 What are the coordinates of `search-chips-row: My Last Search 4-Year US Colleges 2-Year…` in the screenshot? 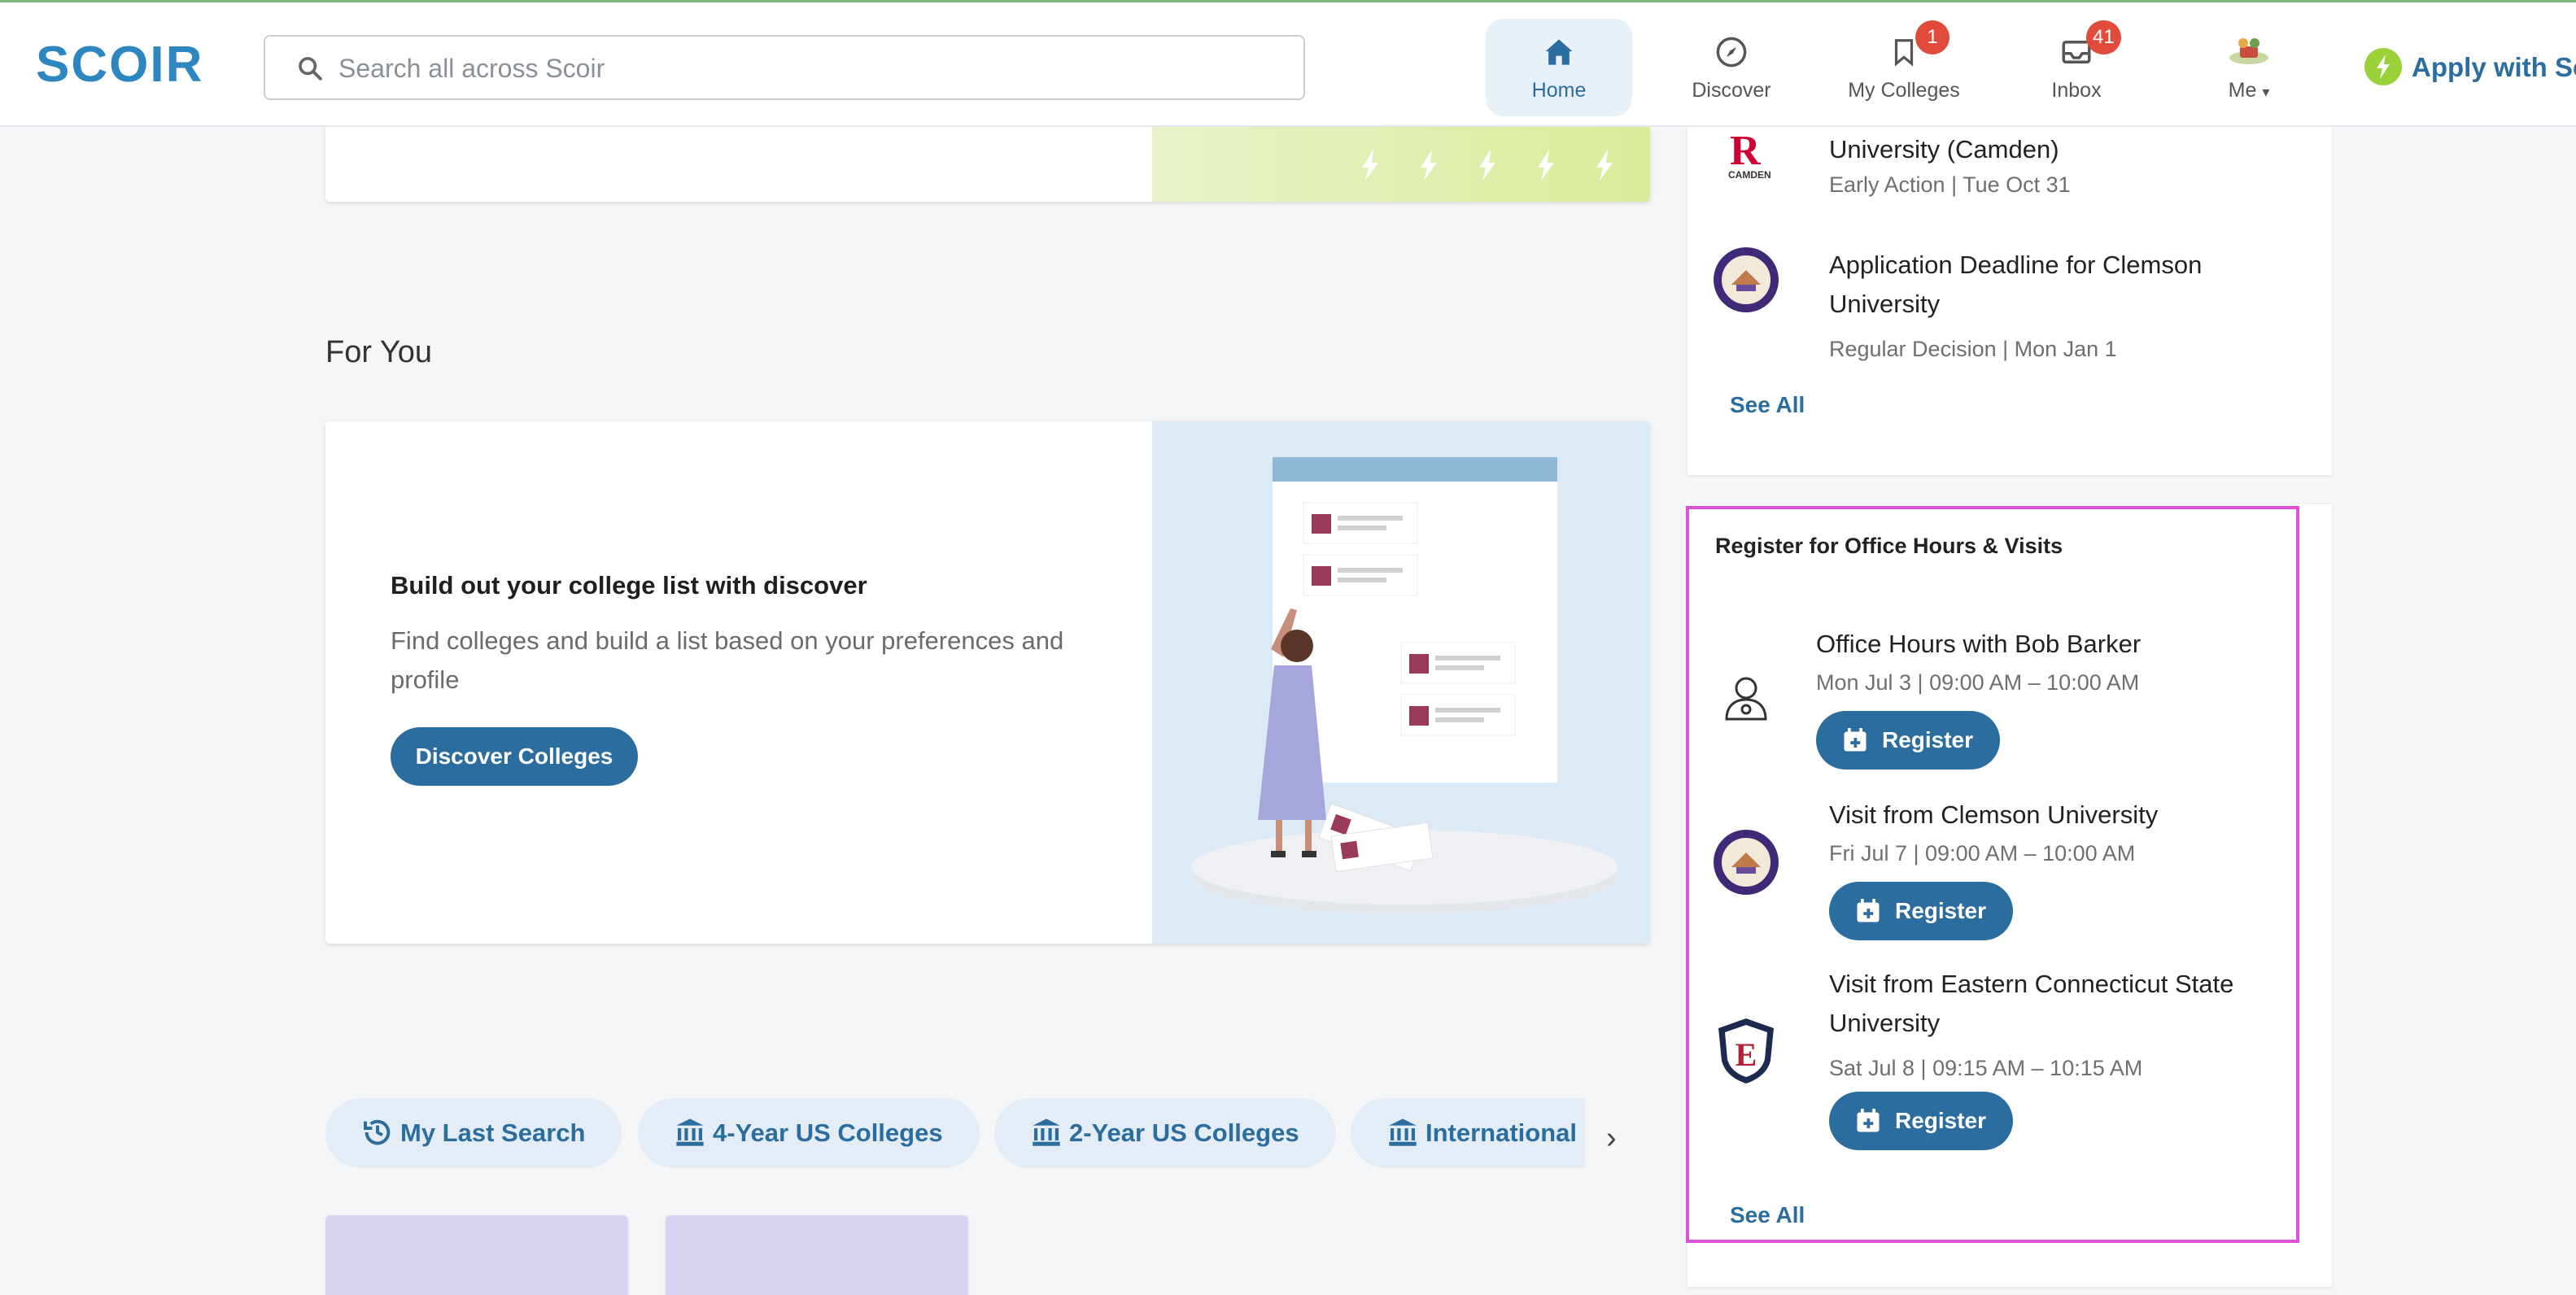 It's located at (976, 1134).